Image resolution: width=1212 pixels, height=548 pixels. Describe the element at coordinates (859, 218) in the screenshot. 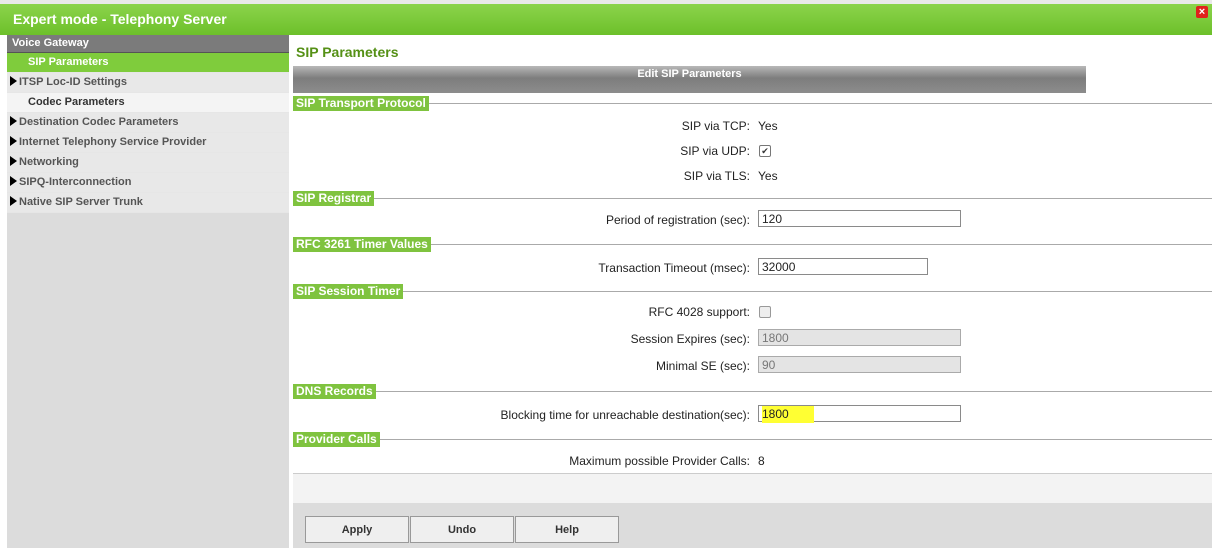

I see `registration-period-input: 120` at that location.